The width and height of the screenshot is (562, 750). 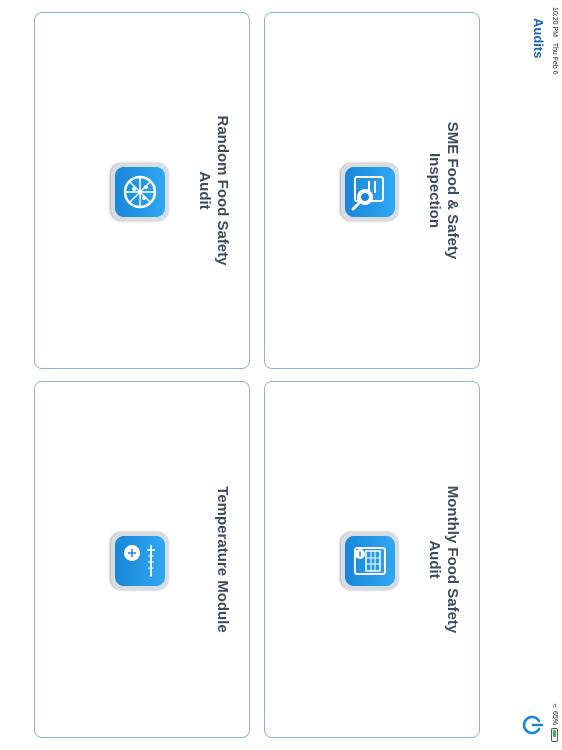 What do you see at coordinates (554, 41) in the screenshot?
I see `status-time-date: 10:20 PM Thu Feb 6` at bounding box center [554, 41].